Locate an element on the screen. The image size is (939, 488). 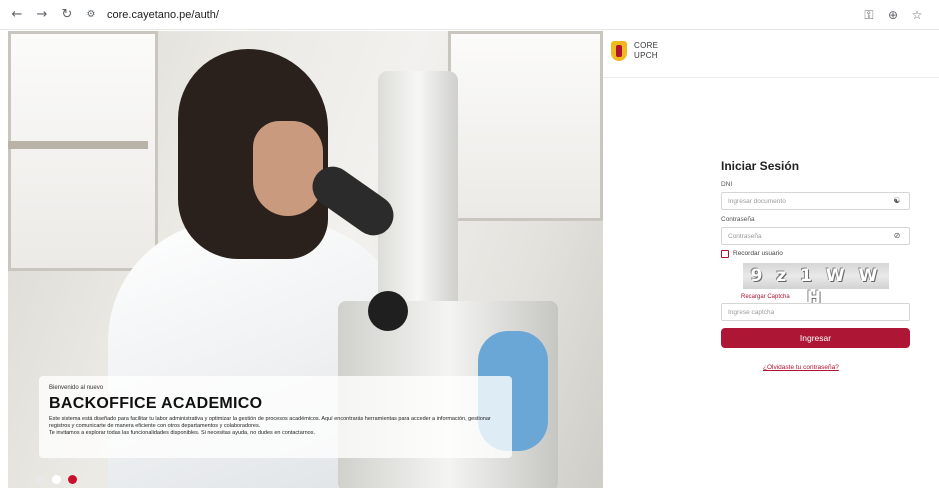
reload-icon: ↻ is located at coordinates (67, 15).